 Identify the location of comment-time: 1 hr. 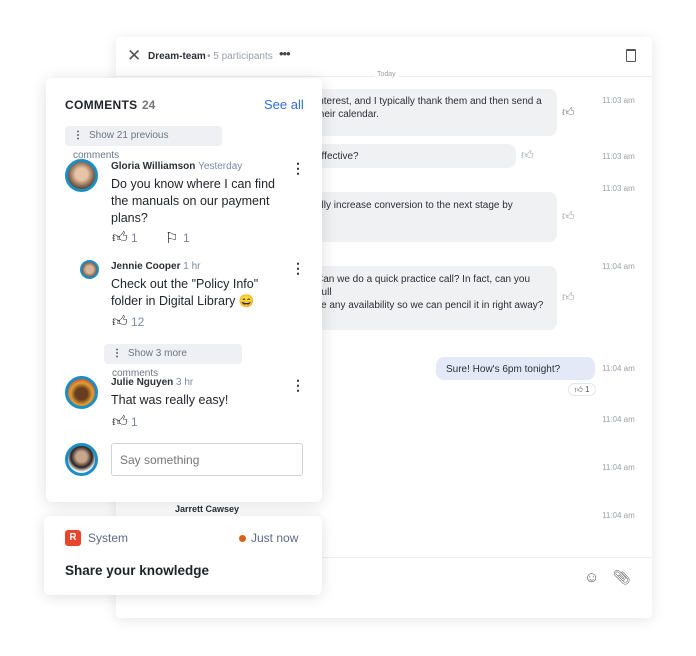
(192, 266).